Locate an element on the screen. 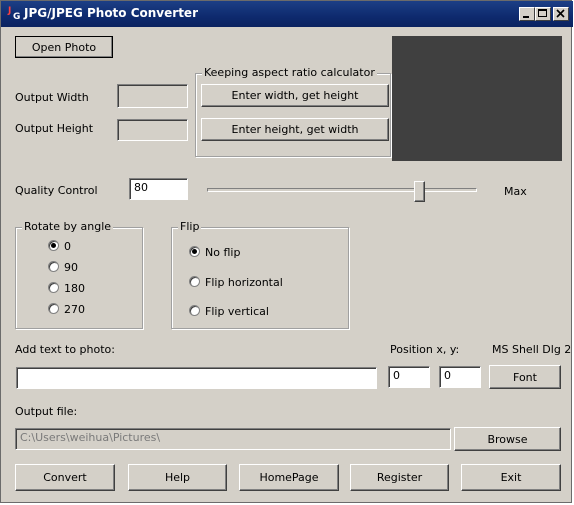 The width and height of the screenshot is (574, 505). homepage-button: HomePage is located at coordinates (289, 477).